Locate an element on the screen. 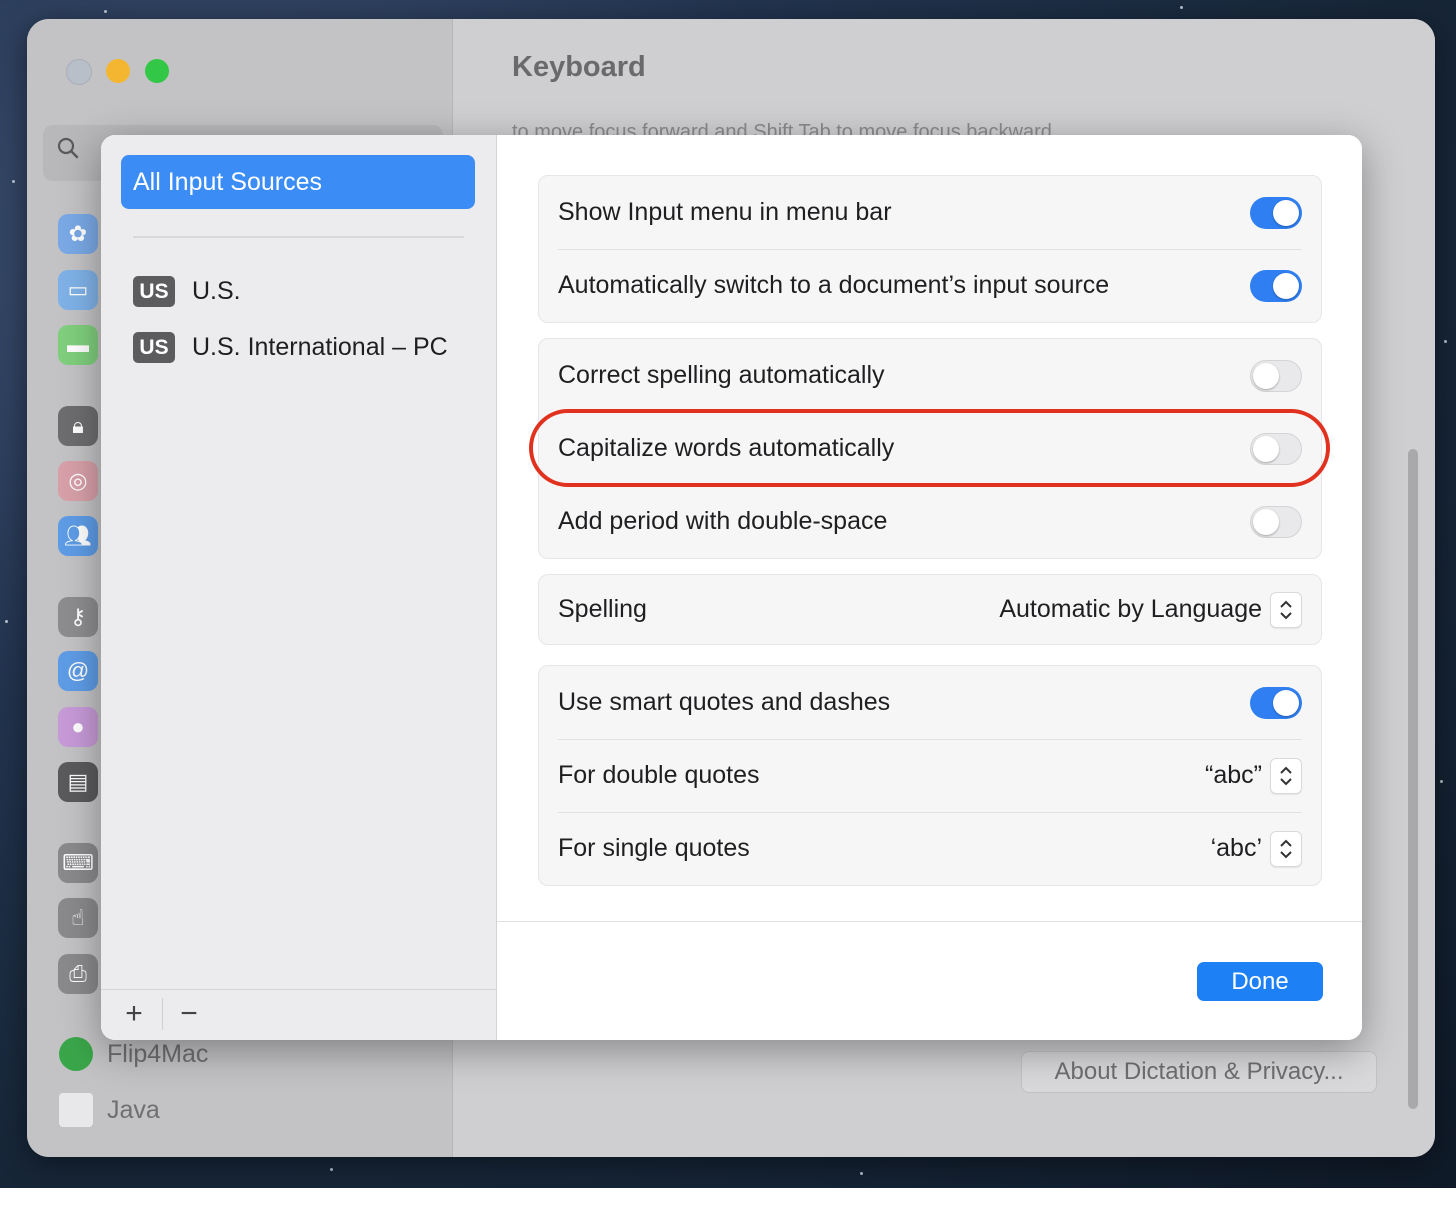  sidebar-item-flip4mac: Flip4Mac is located at coordinates (133, 1054).